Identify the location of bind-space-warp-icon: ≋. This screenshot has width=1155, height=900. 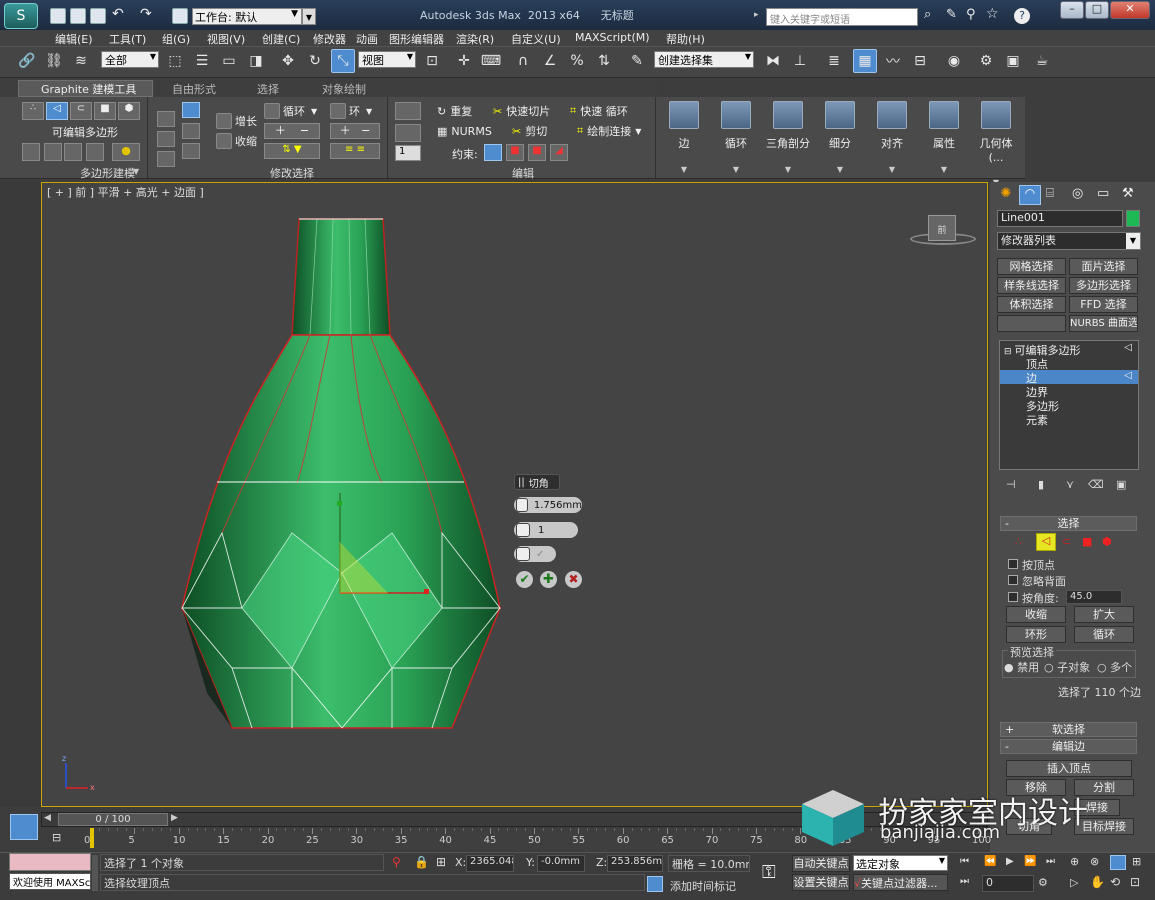
(81, 61).